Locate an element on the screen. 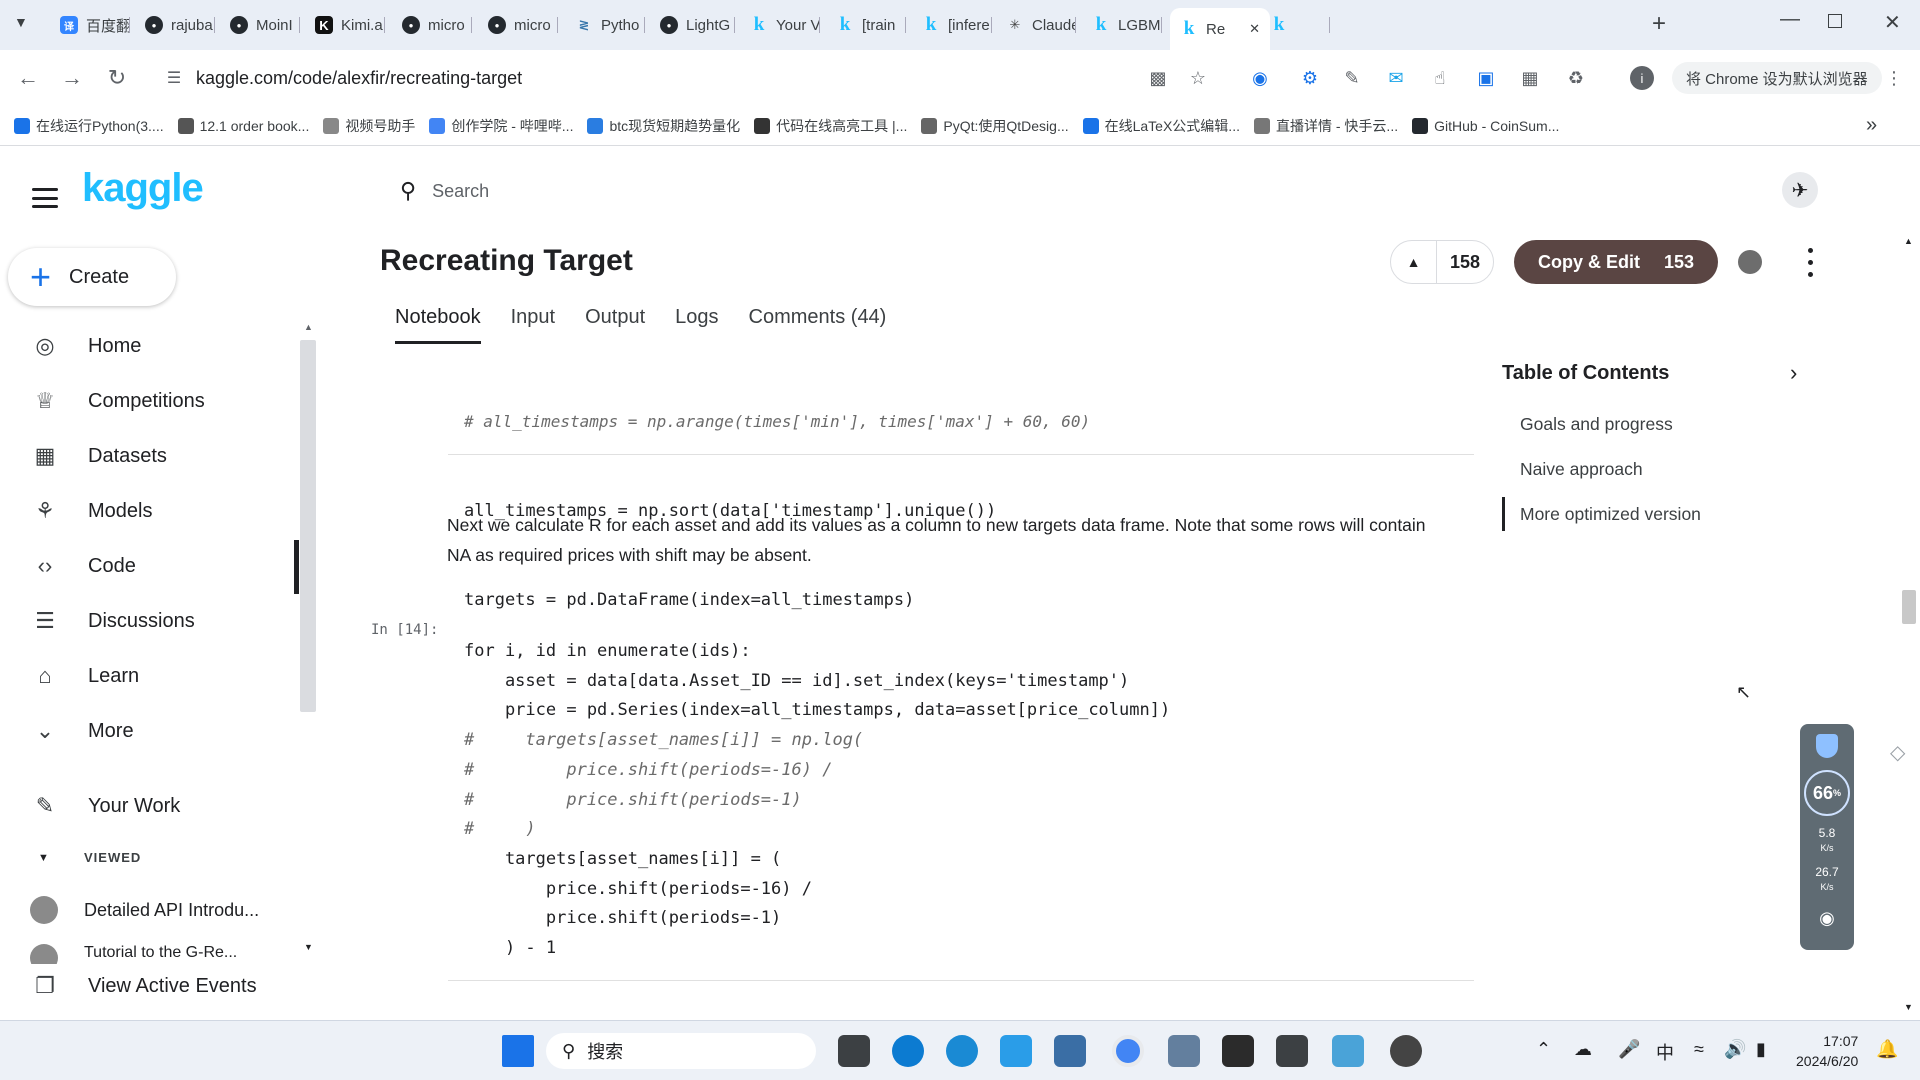 The height and width of the screenshot is (1080, 1920). user-avatar: ✈ is located at coordinates (1800, 190).